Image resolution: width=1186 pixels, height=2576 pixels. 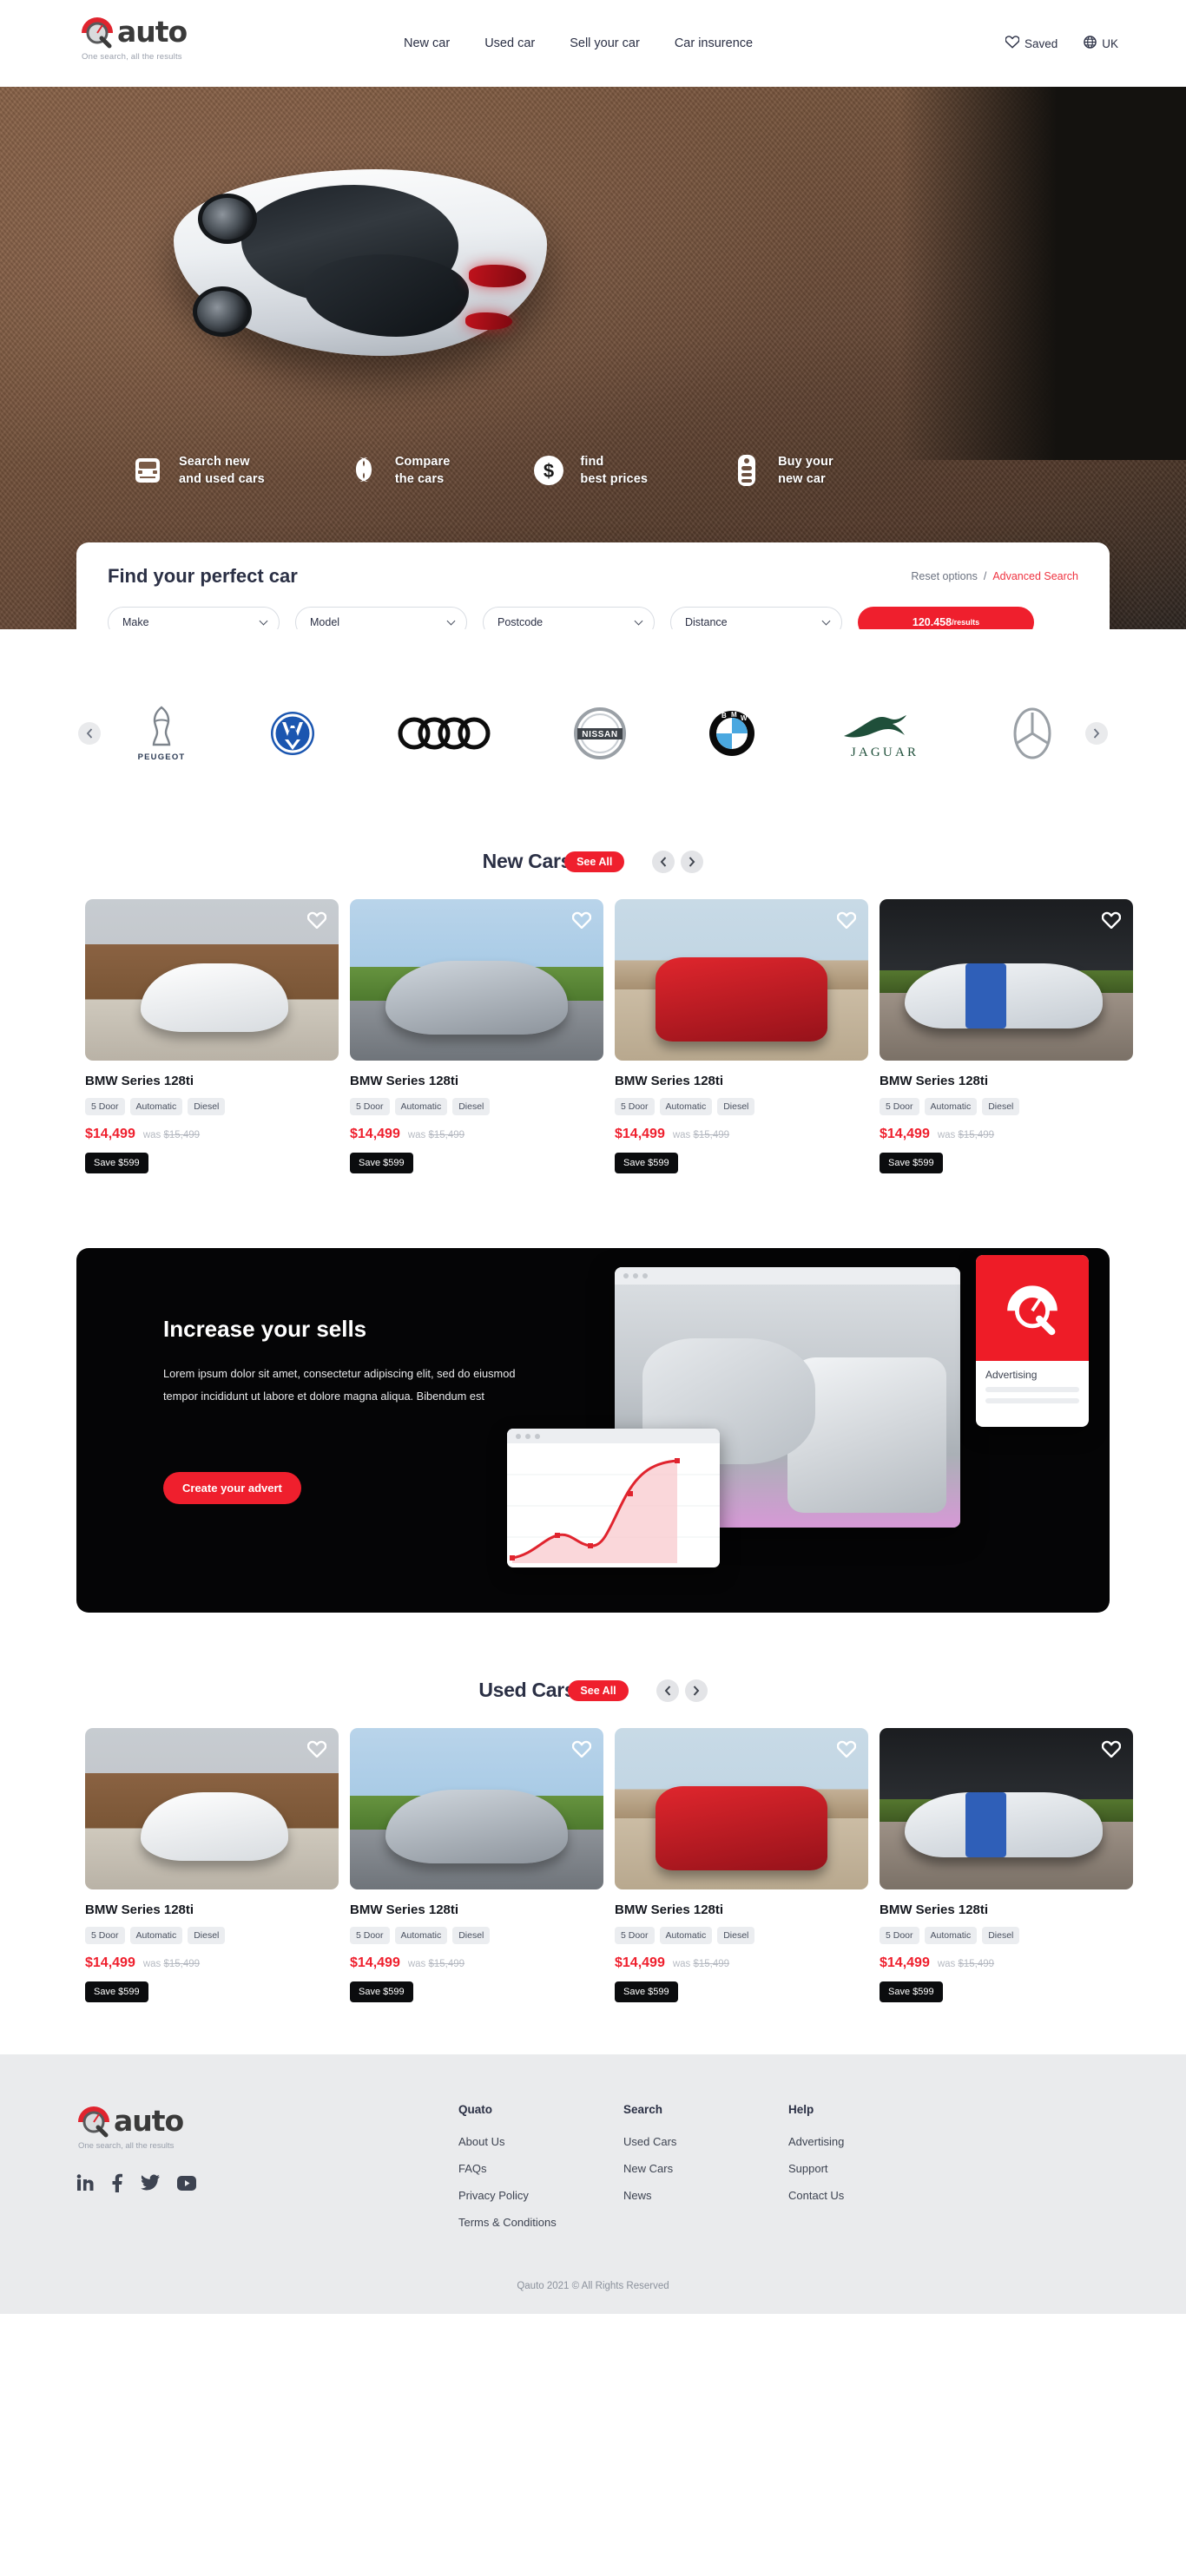 I want to click on brand-carousel: PEUGEOT NISSAN B M W JAGUAR, so click(x=593, y=733).